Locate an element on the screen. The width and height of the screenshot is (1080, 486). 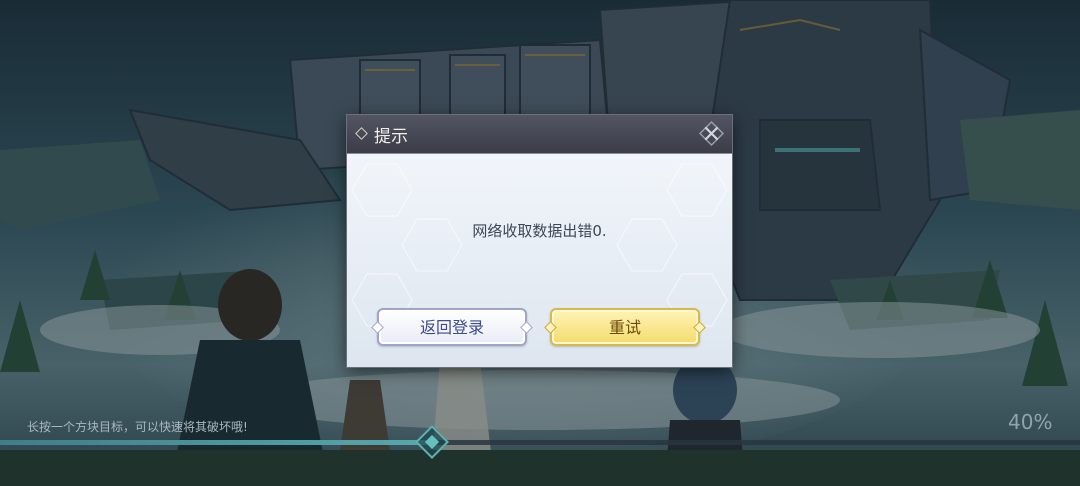
dialog-title: 提示 is located at coordinates (391, 137).